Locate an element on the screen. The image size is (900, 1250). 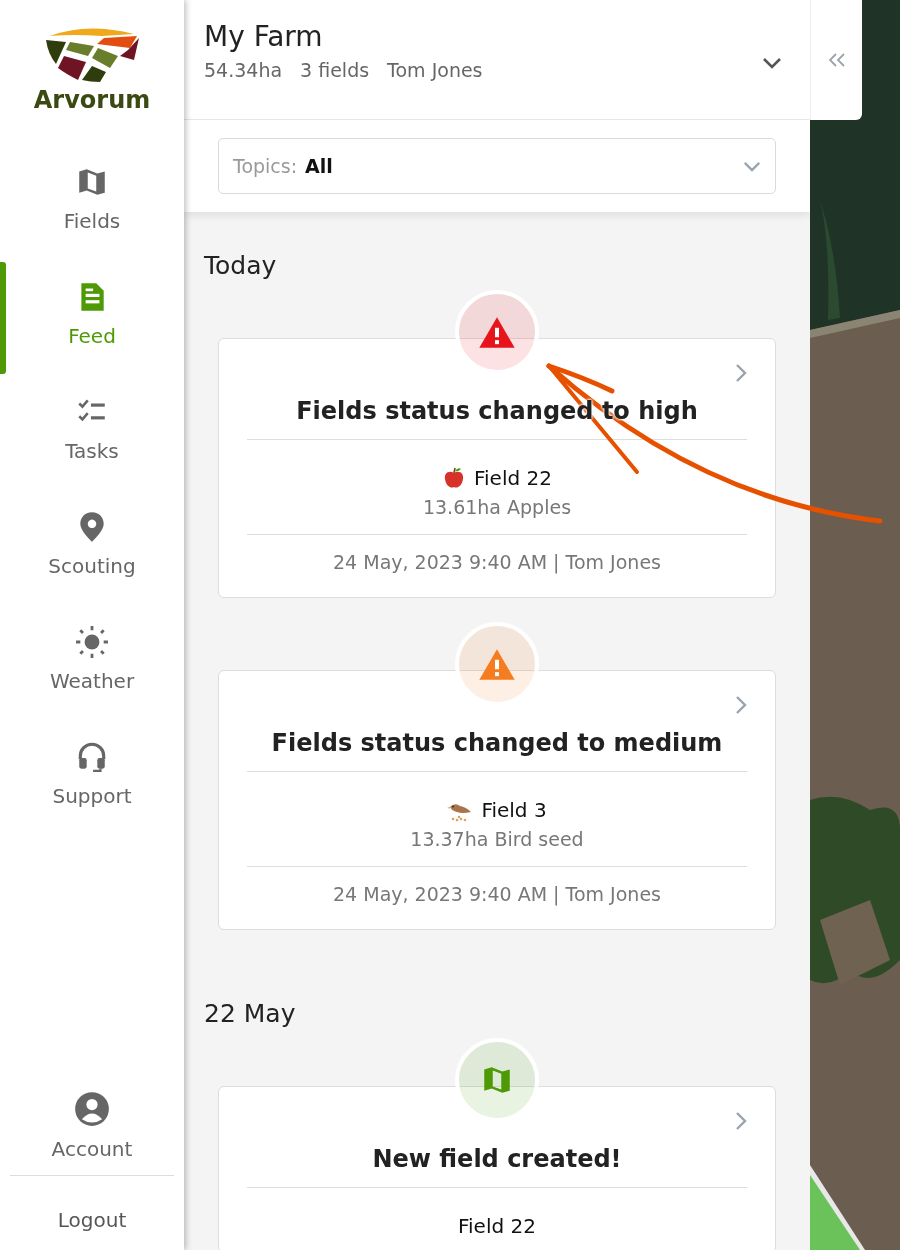
user-avatar-icon is located at coordinates (92, 1109).